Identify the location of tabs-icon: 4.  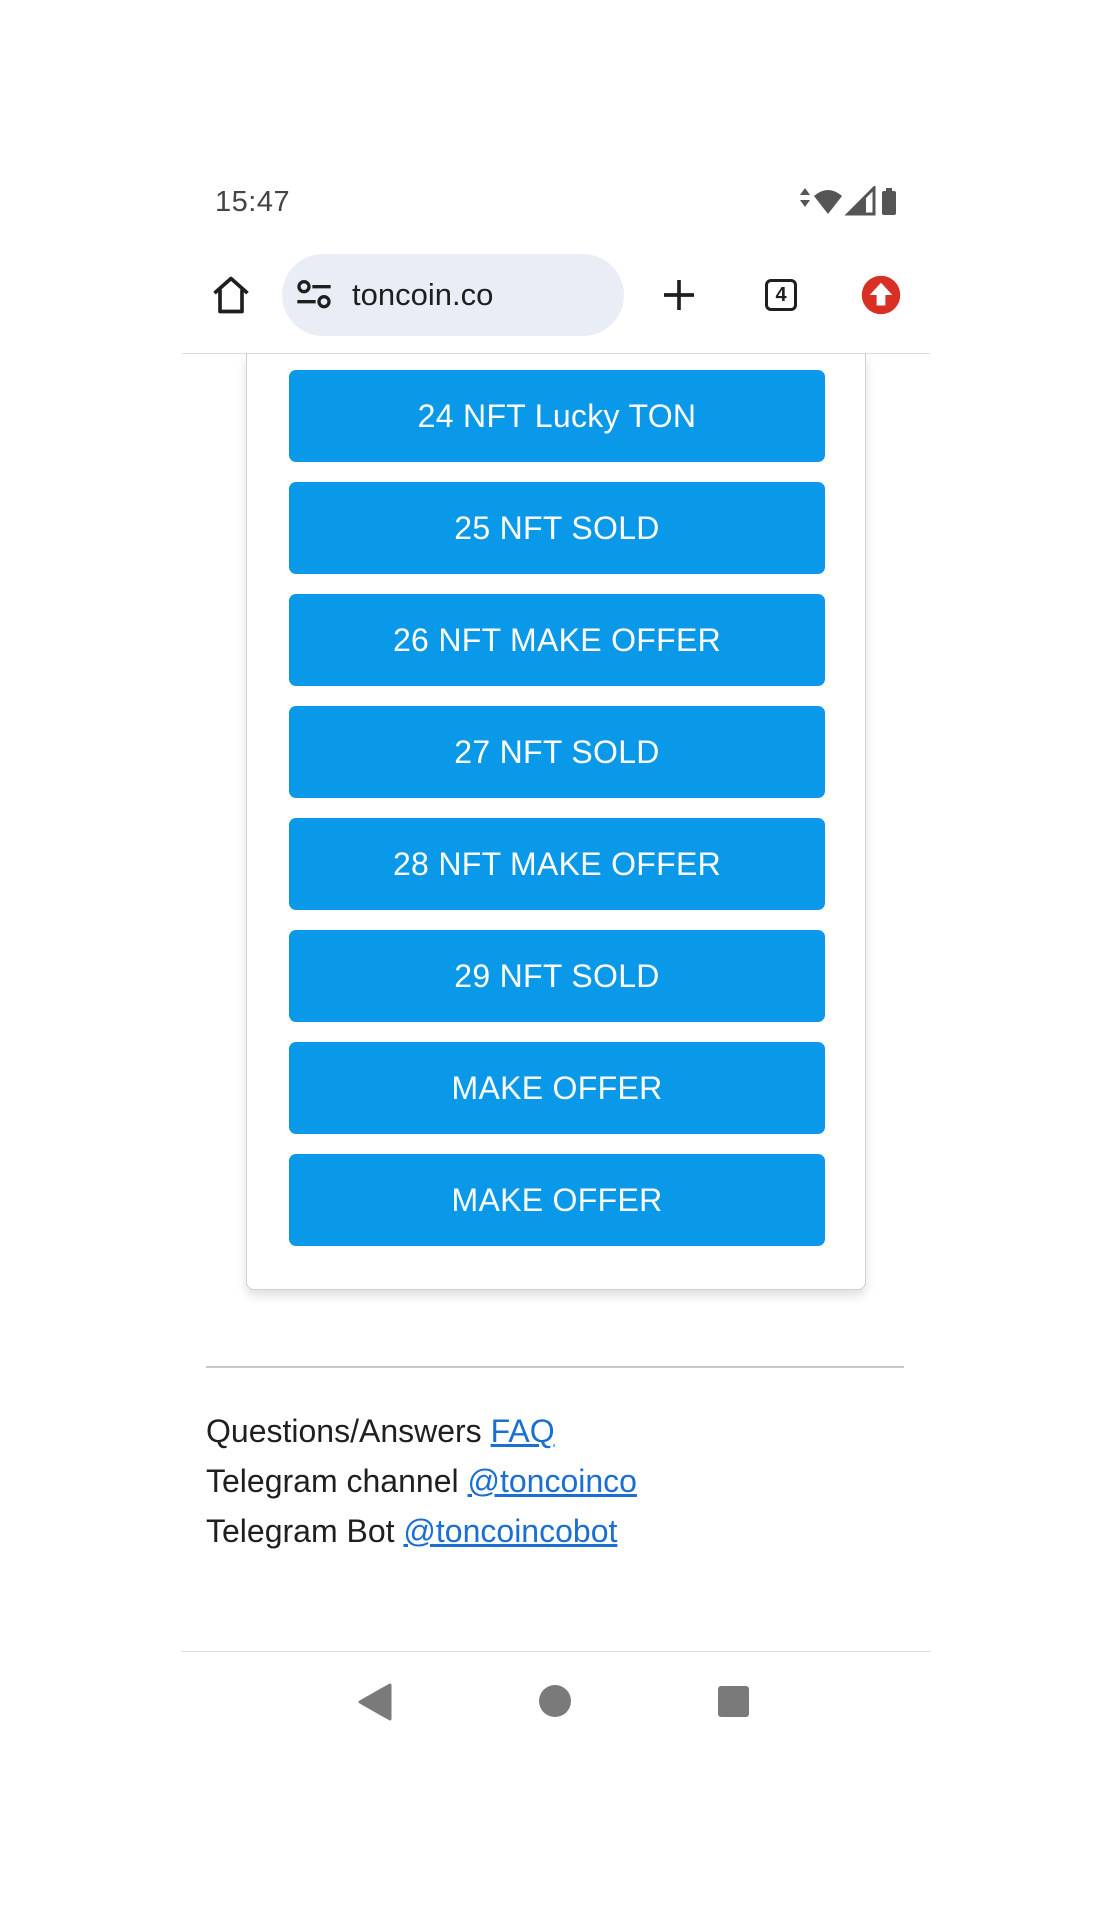
(781, 295).